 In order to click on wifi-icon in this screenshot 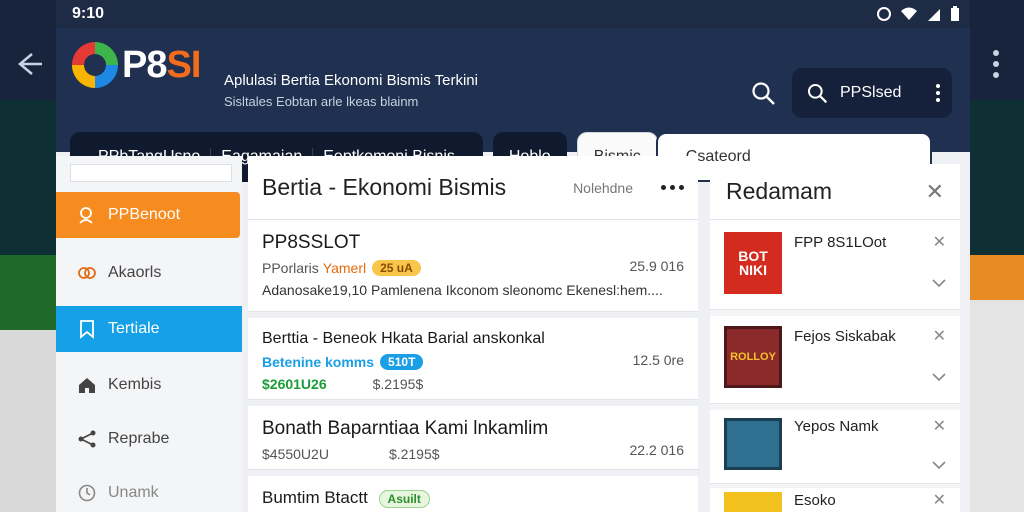, I will do `click(909, 13)`.